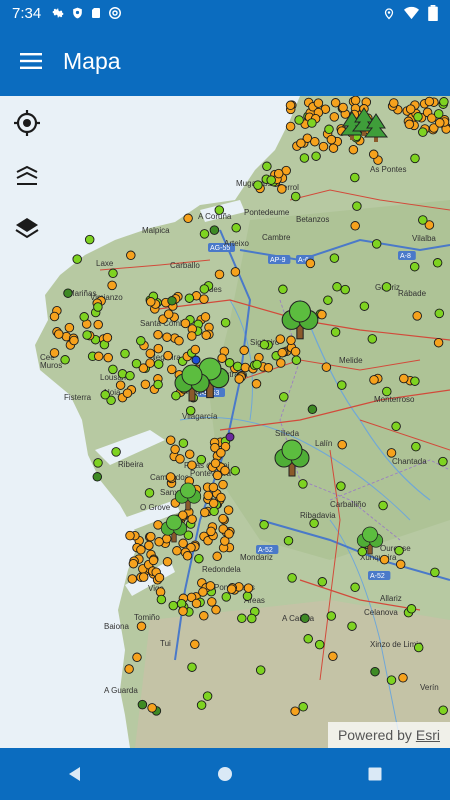 This screenshot has height=800, width=450. Describe the element at coordinates (225, 774) in the screenshot. I see `home-button` at that location.